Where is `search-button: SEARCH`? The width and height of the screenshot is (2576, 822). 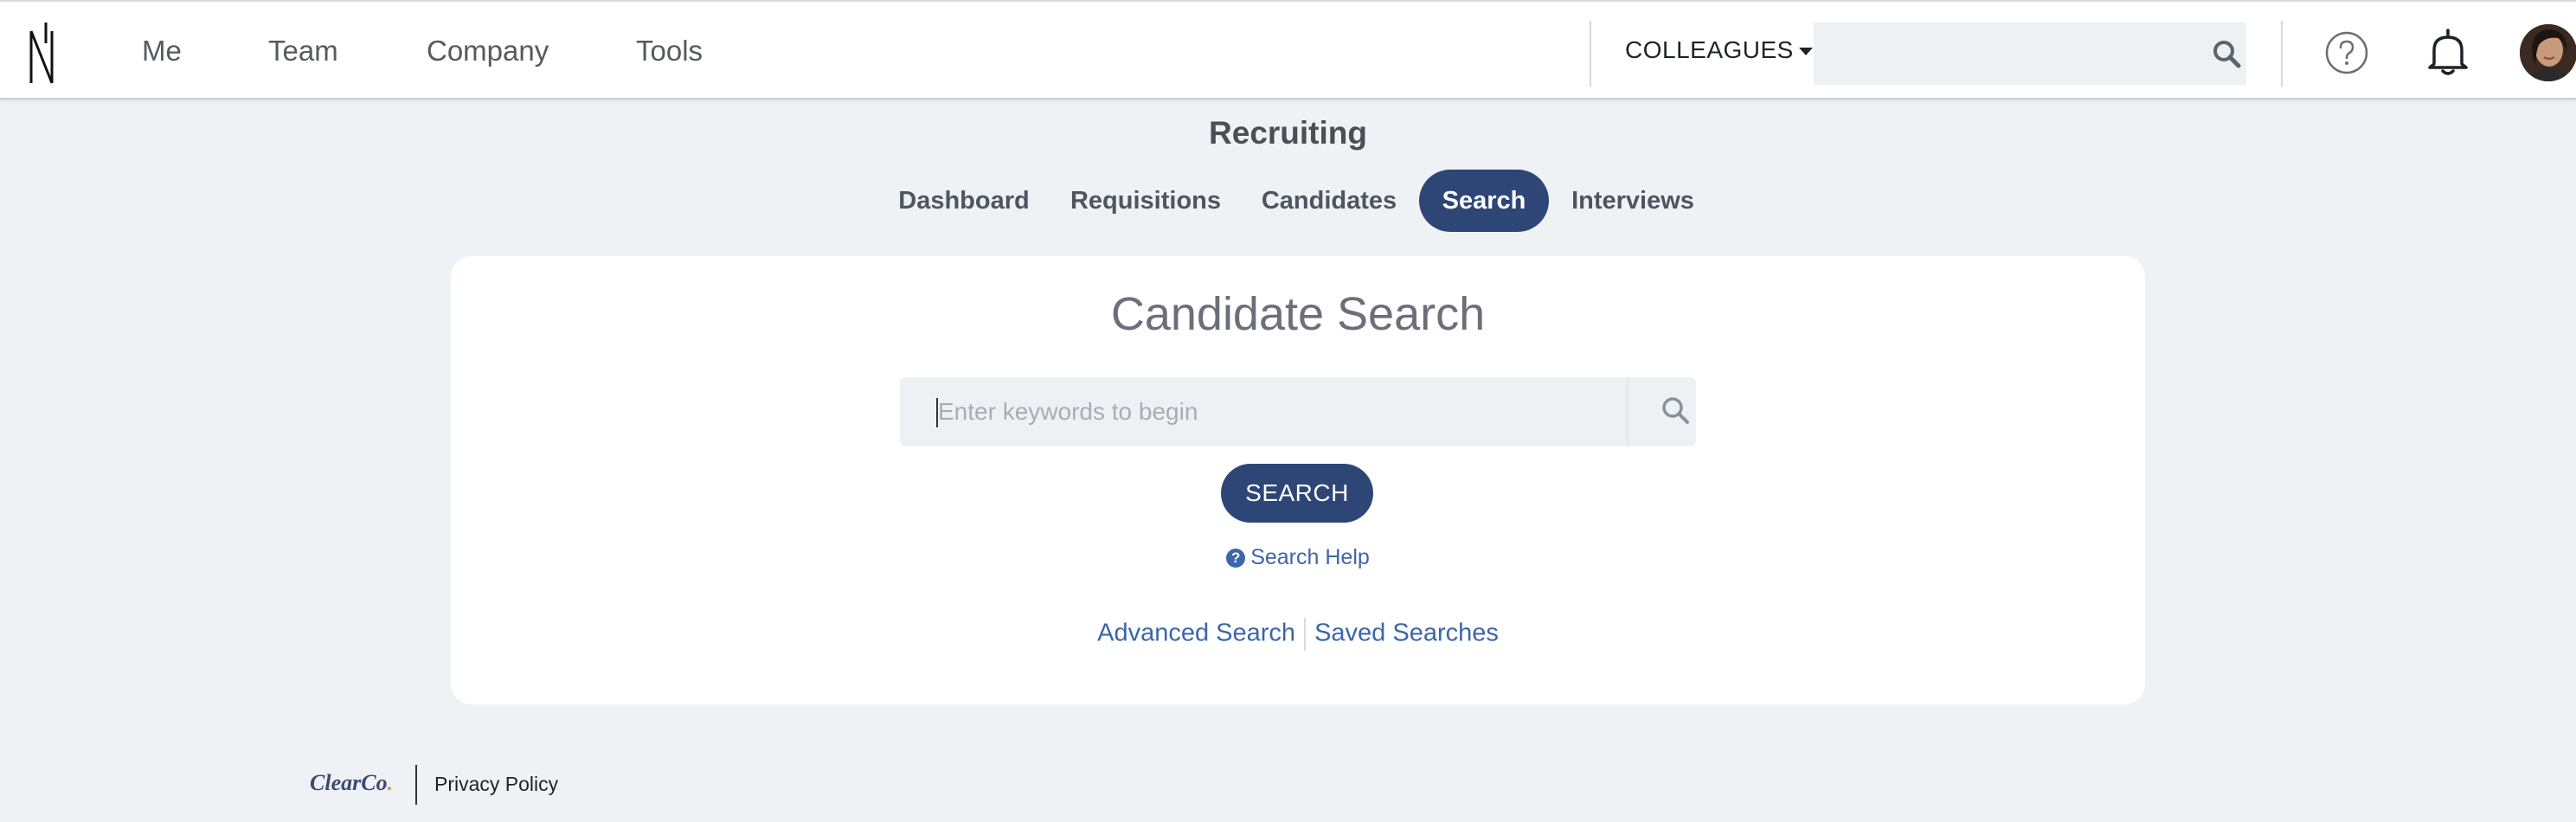
search-button: SEARCH is located at coordinates (1297, 494).